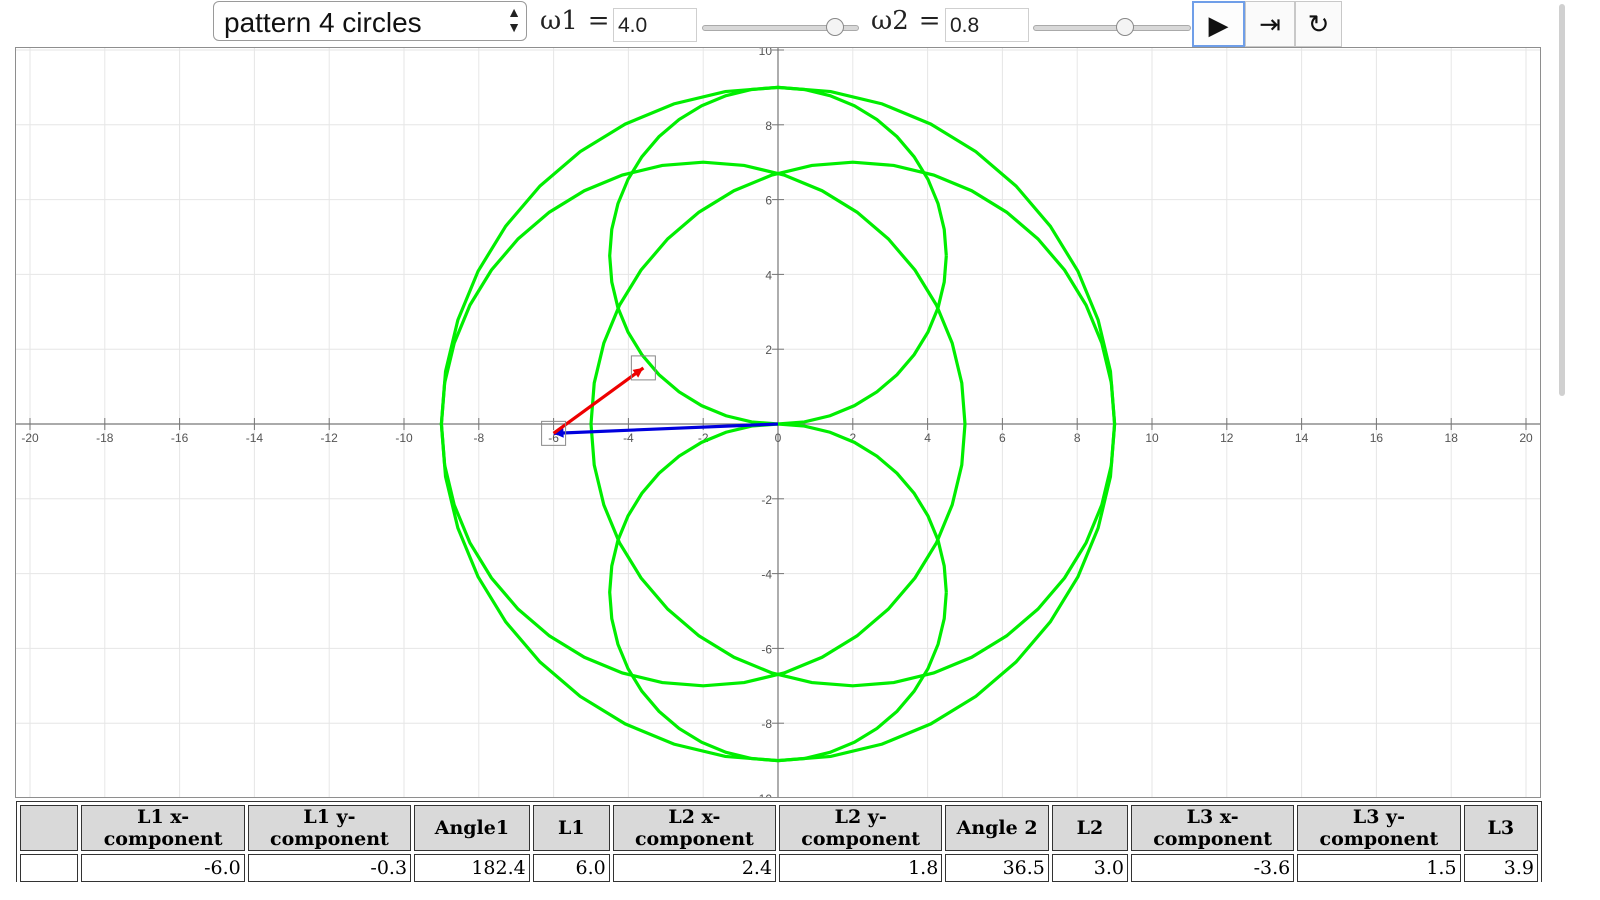 The width and height of the screenshot is (1600, 900). I want to click on table-header-cell: L3 x-component, so click(1212, 828).